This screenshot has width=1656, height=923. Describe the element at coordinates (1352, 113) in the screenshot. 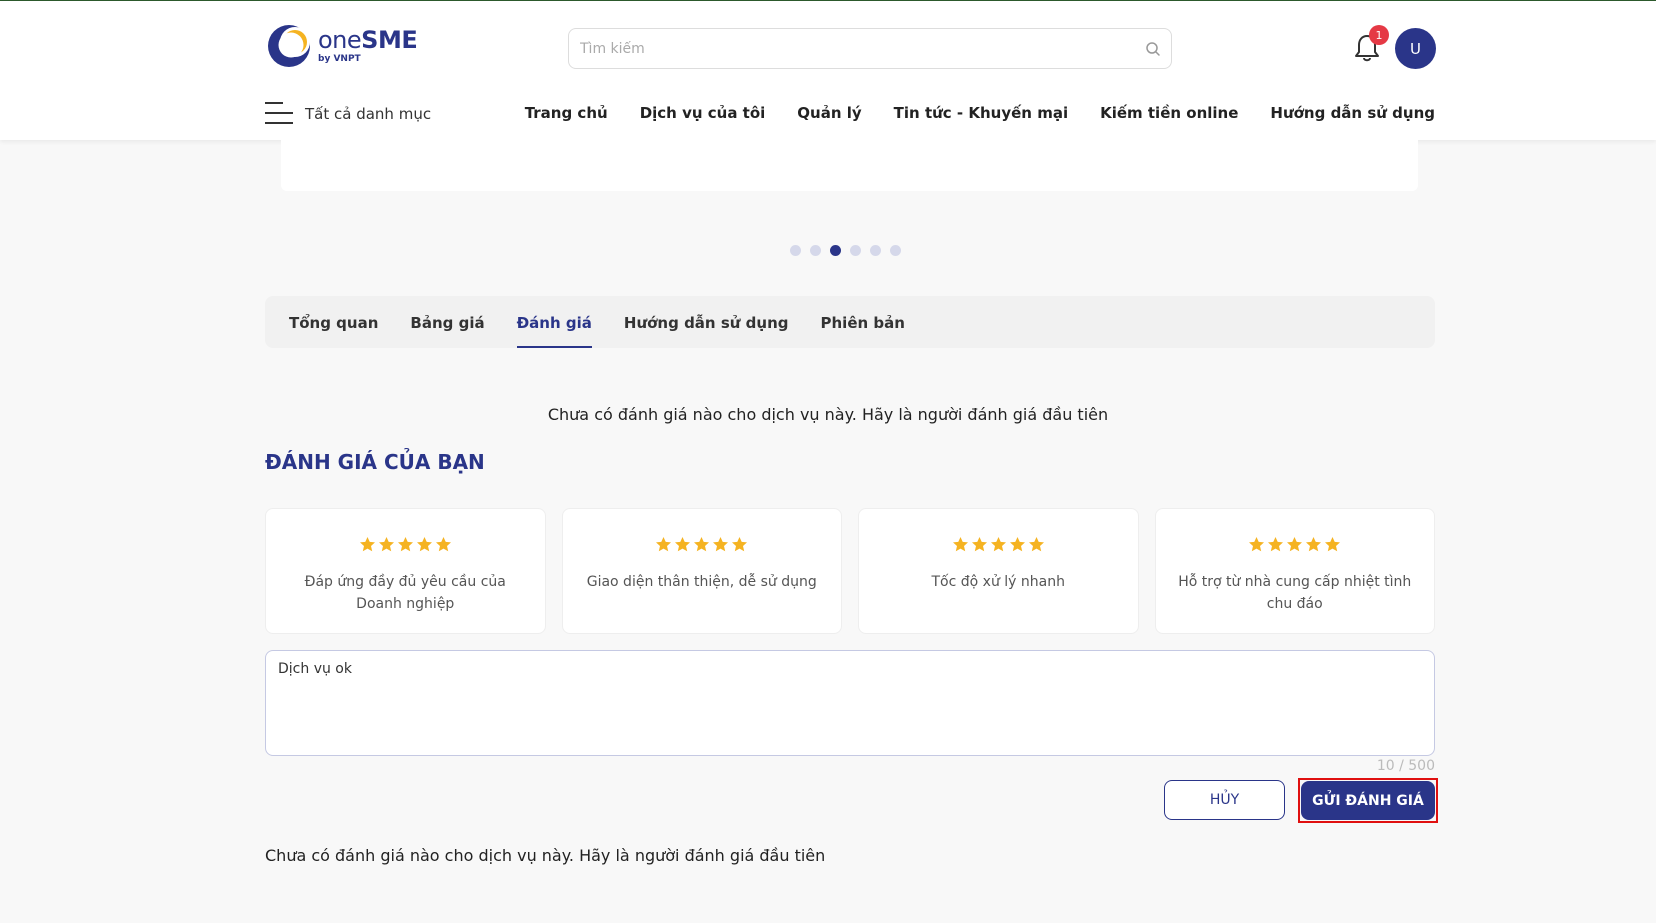

I see `nav-user-guide: Hướng dẫn sử dụng` at that location.